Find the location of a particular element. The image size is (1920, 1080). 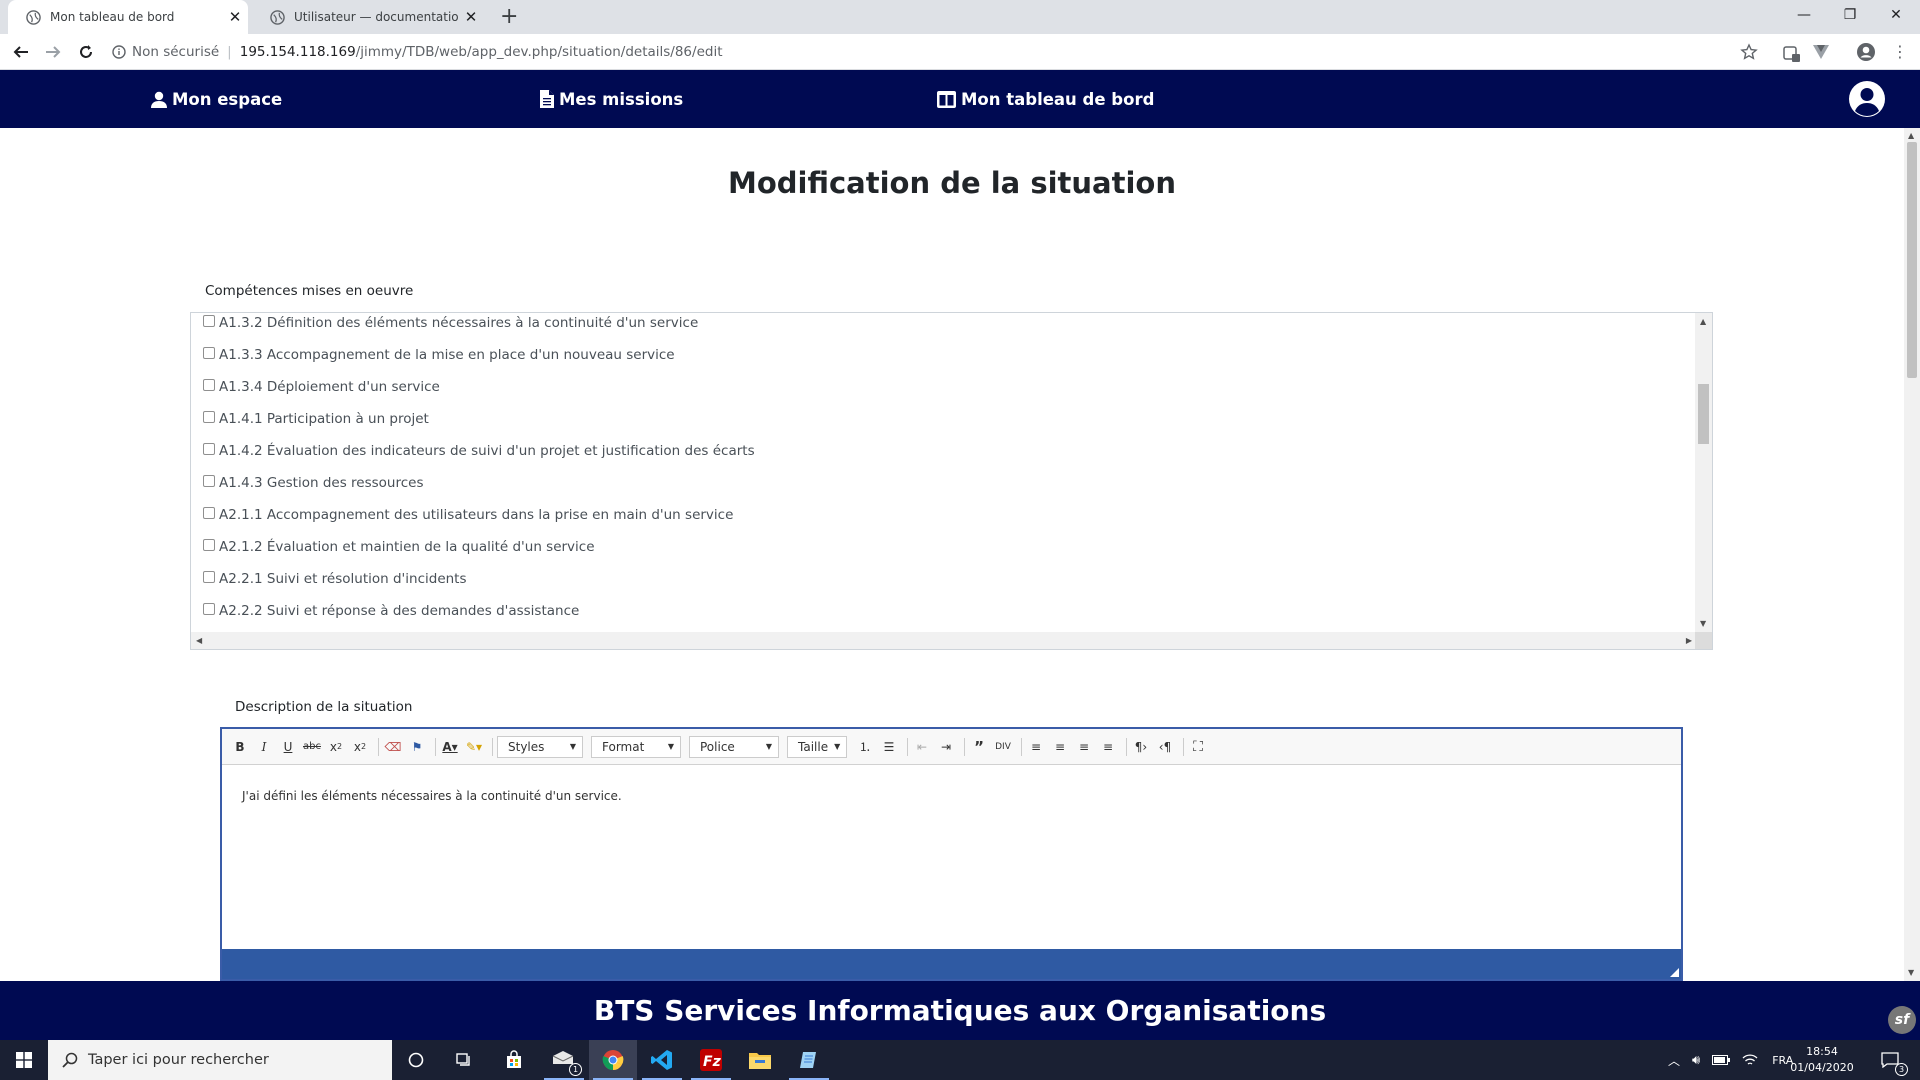

back-arrow-icon is located at coordinates (21, 52).